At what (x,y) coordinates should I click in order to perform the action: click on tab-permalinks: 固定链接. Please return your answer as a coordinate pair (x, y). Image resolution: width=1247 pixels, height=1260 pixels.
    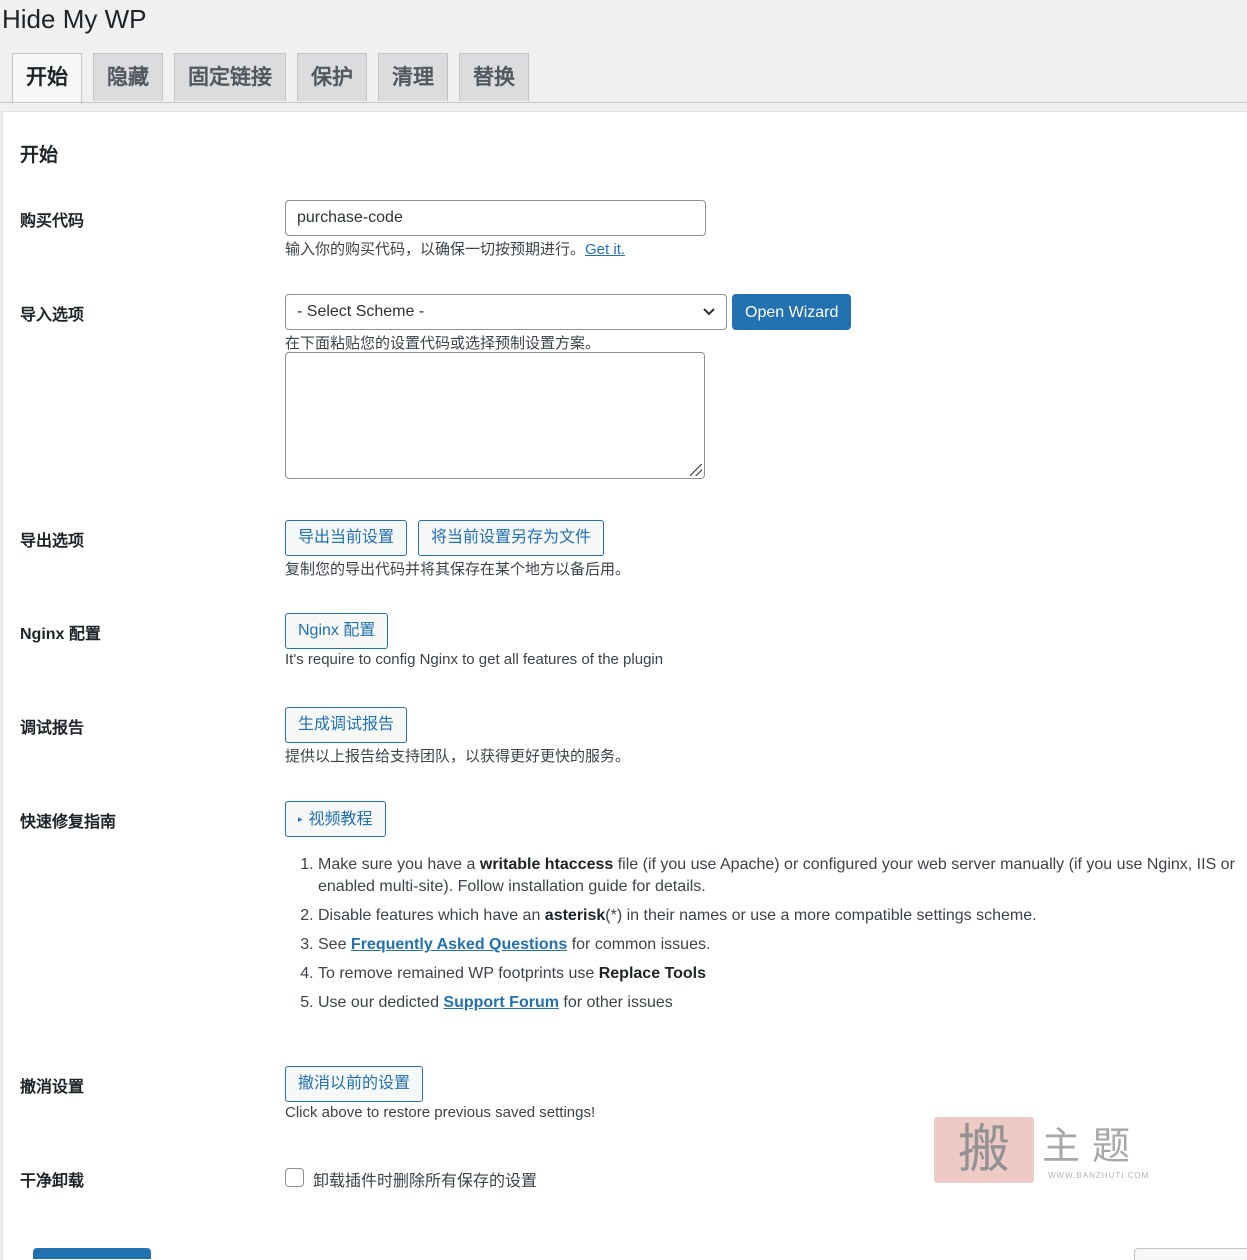
    Looking at the image, I should click on (230, 77).